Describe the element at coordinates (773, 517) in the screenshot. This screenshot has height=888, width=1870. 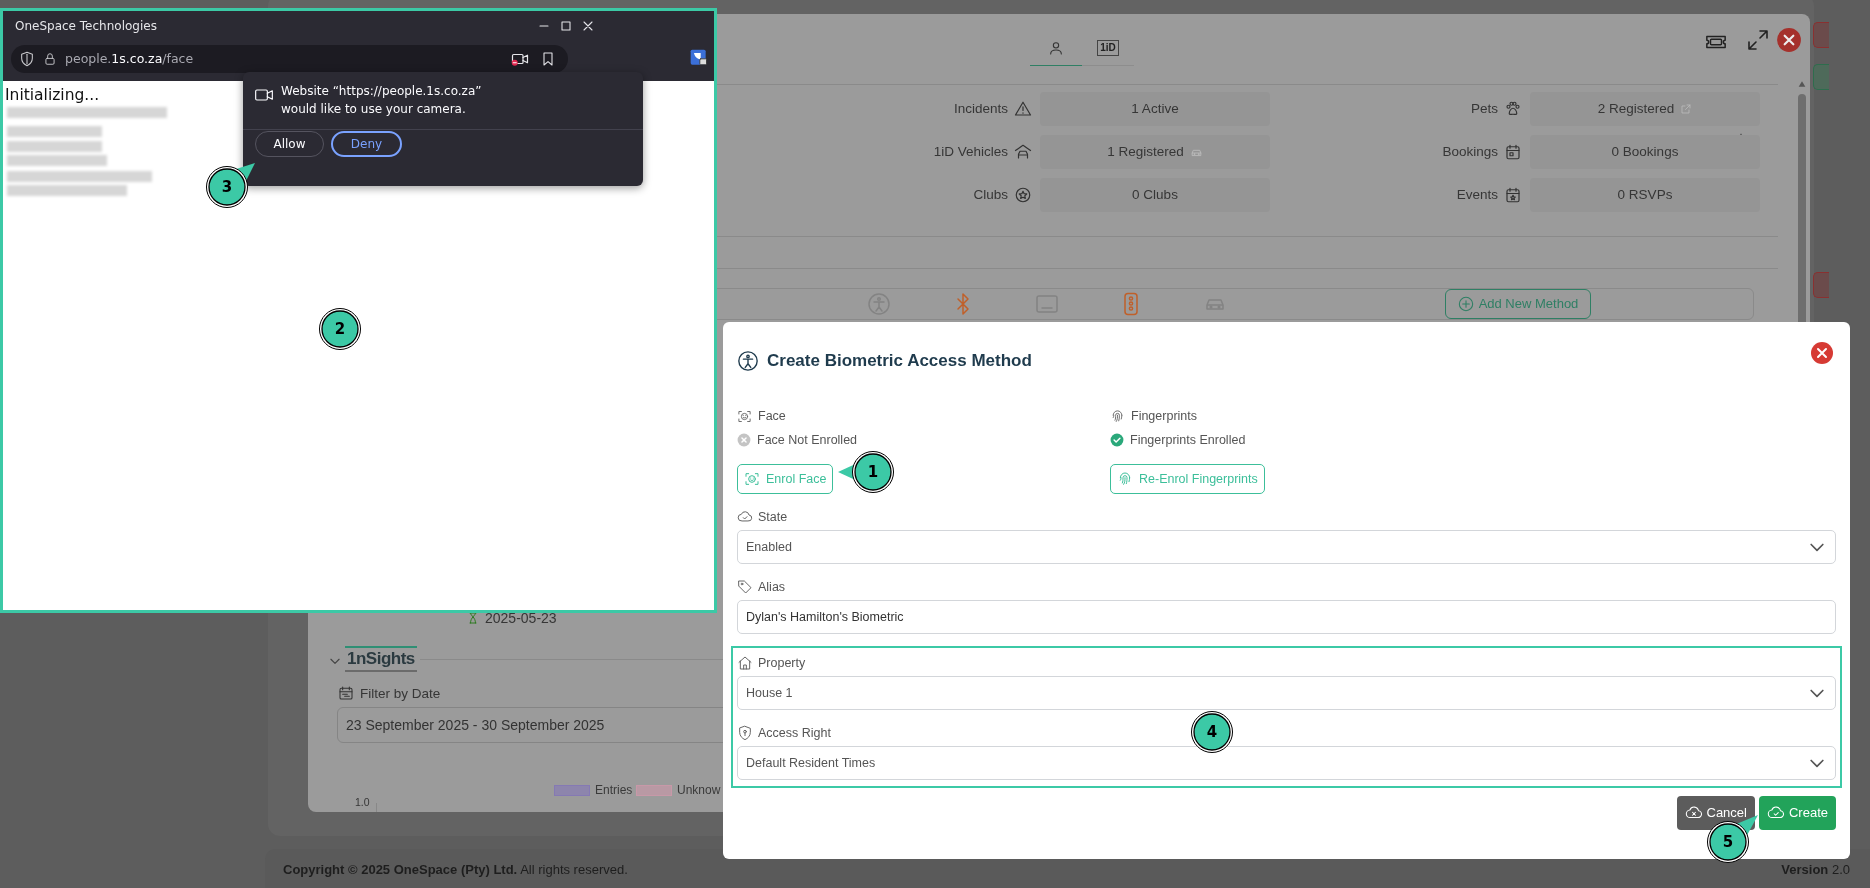
I see `field-label: State` at that location.